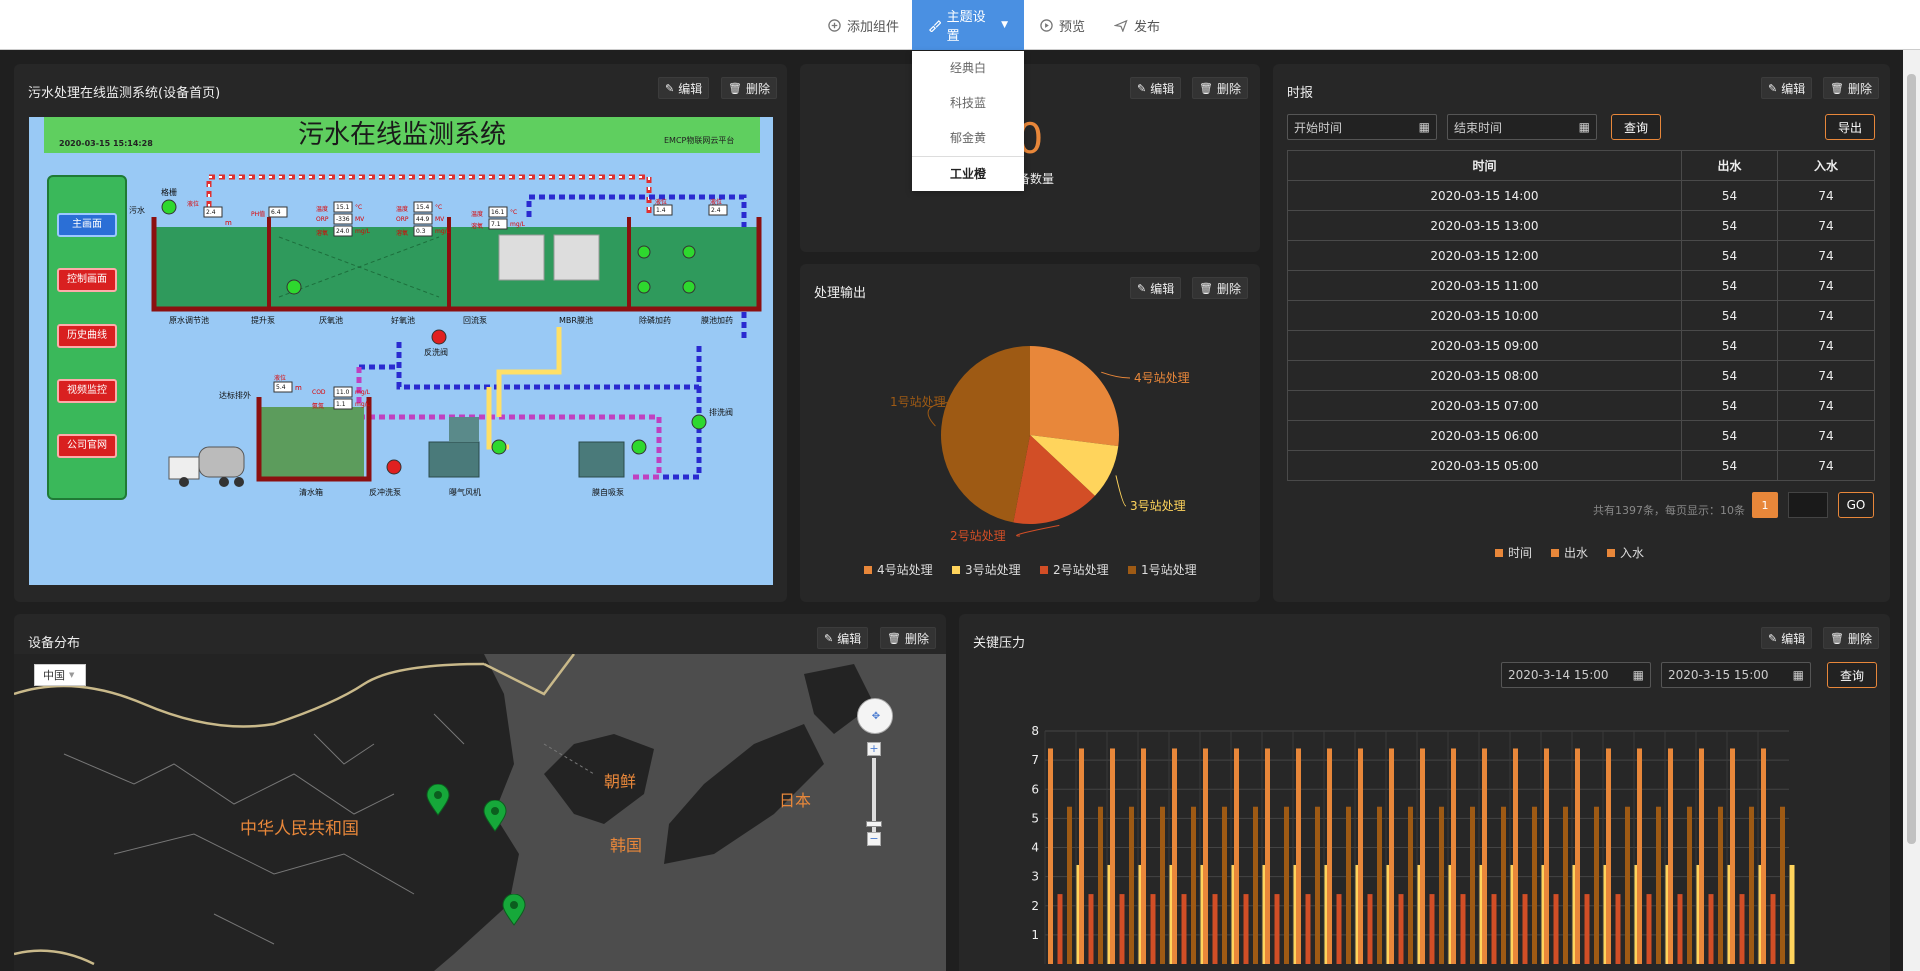 This screenshot has height=971, width=1920. Describe the element at coordinates (1911, 459) in the screenshot. I see `scrollbar-thumb` at that location.